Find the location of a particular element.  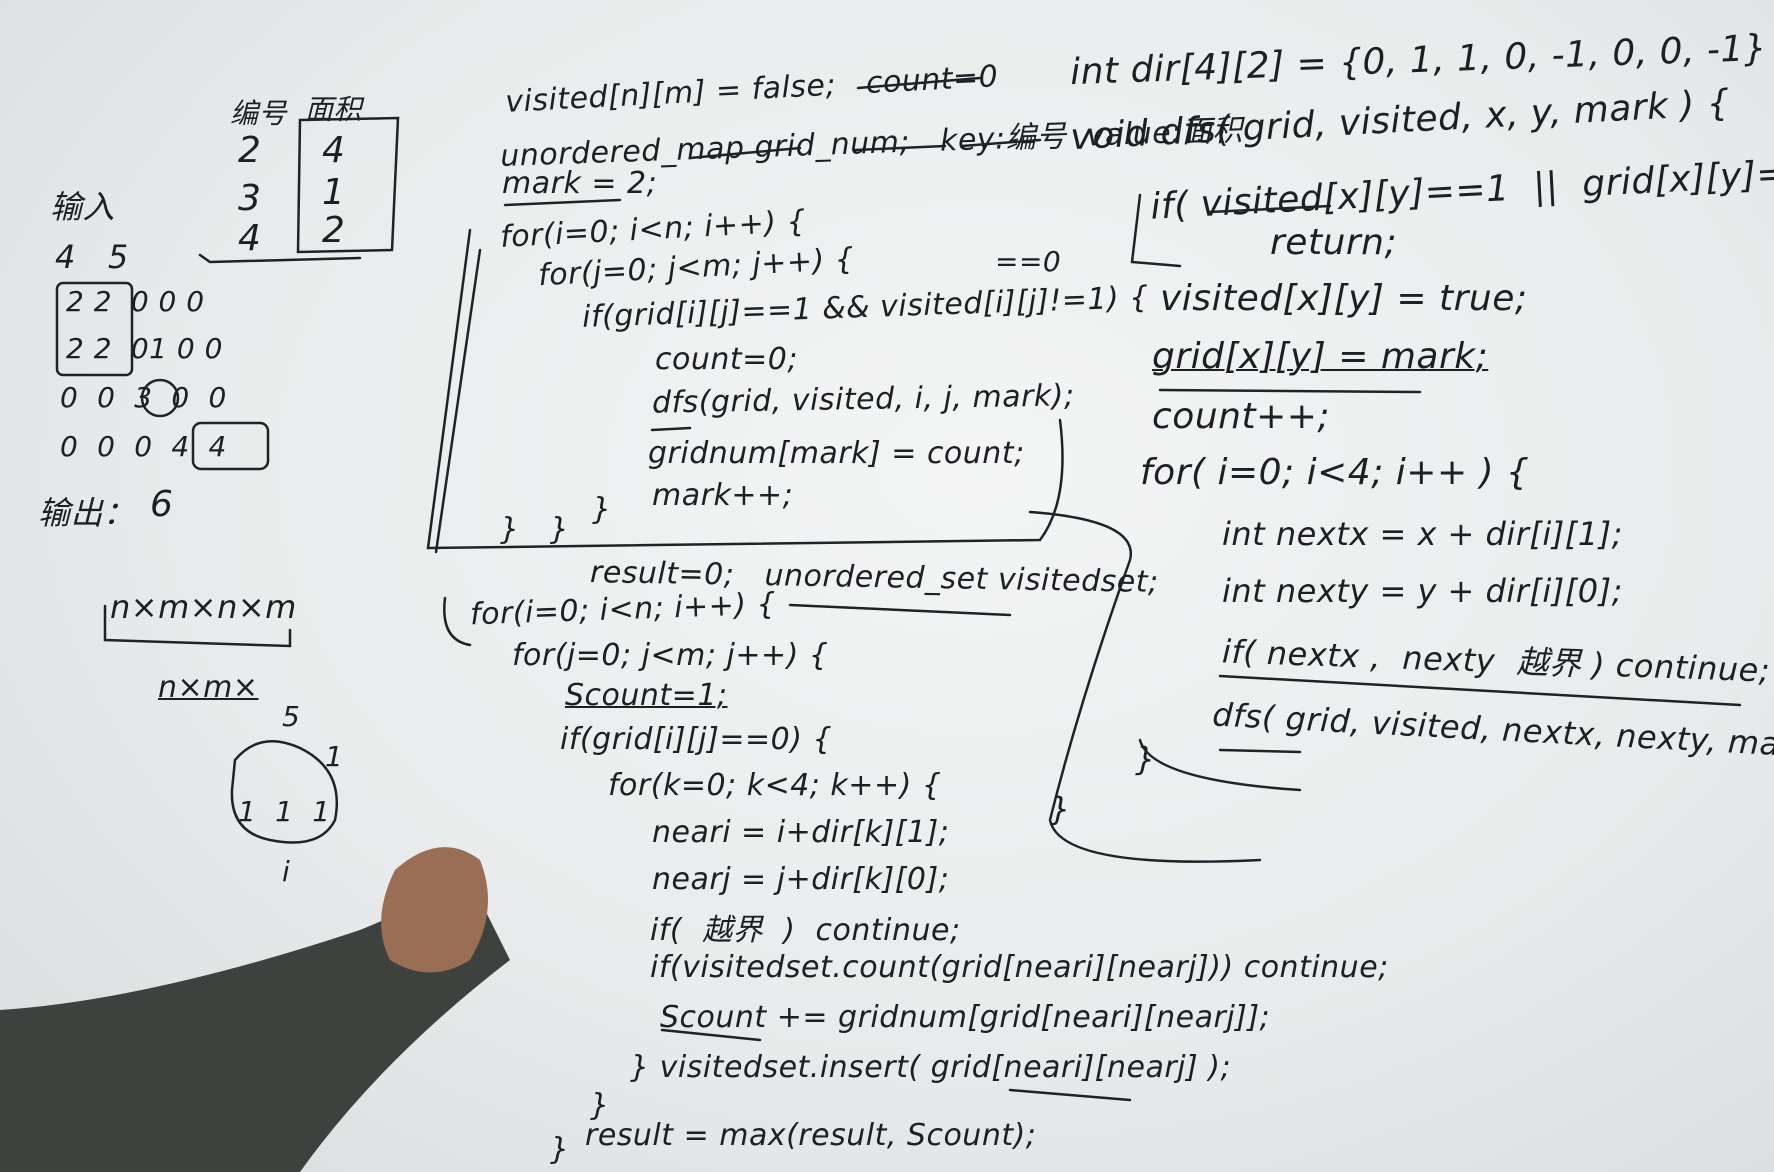

sketch-blob is located at coordinates (284, 792).